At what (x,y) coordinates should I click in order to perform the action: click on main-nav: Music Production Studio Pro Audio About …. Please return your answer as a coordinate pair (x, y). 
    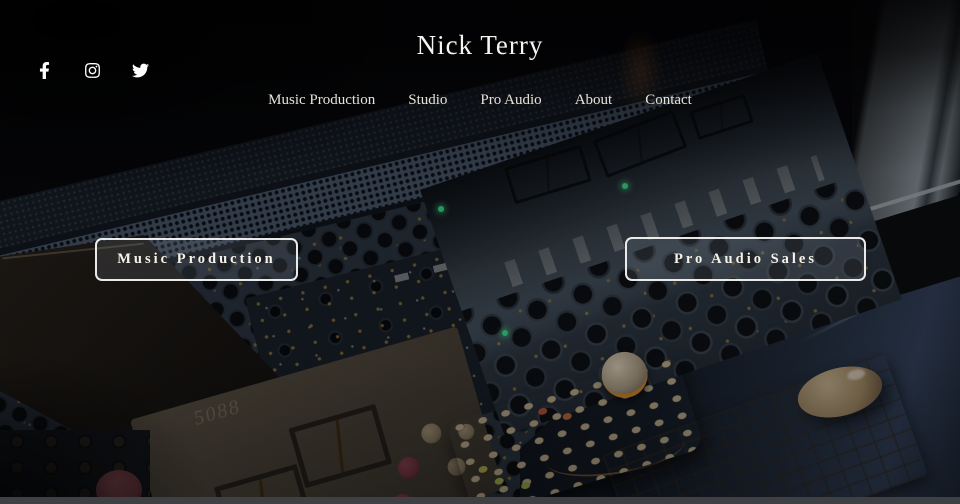
    Looking at the image, I should click on (480, 100).